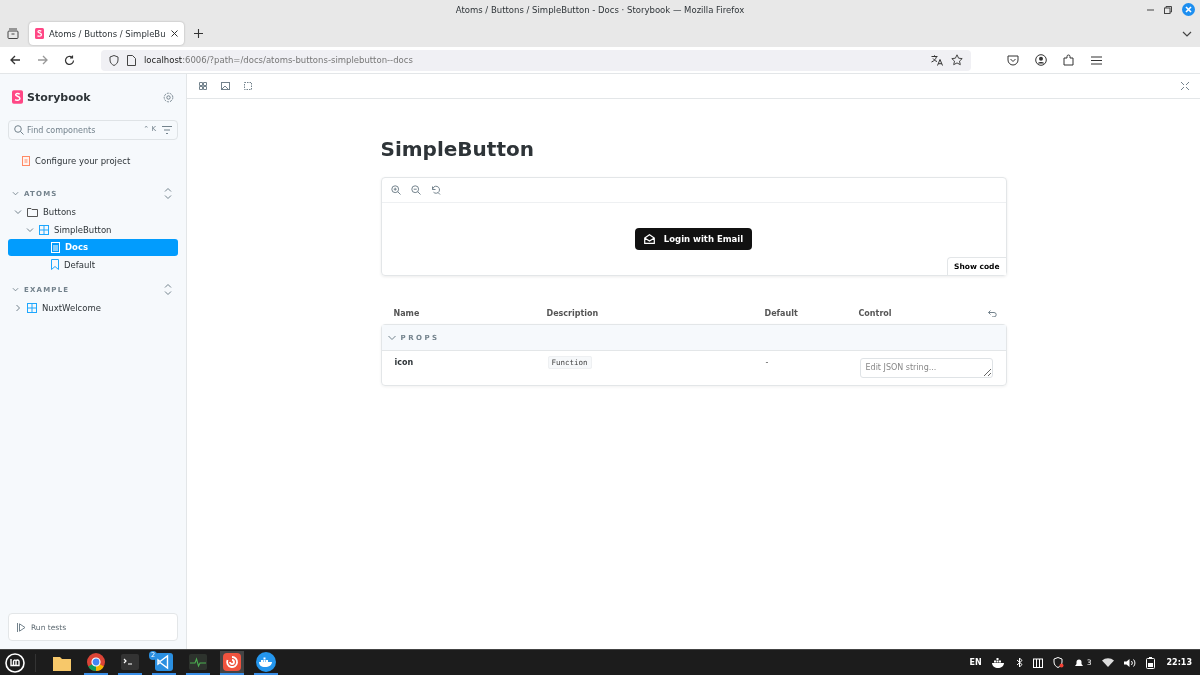 This screenshot has width=1200, height=675. What do you see at coordinates (957, 60) in the screenshot?
I see `star-icon` at bounding box center [957, 60].